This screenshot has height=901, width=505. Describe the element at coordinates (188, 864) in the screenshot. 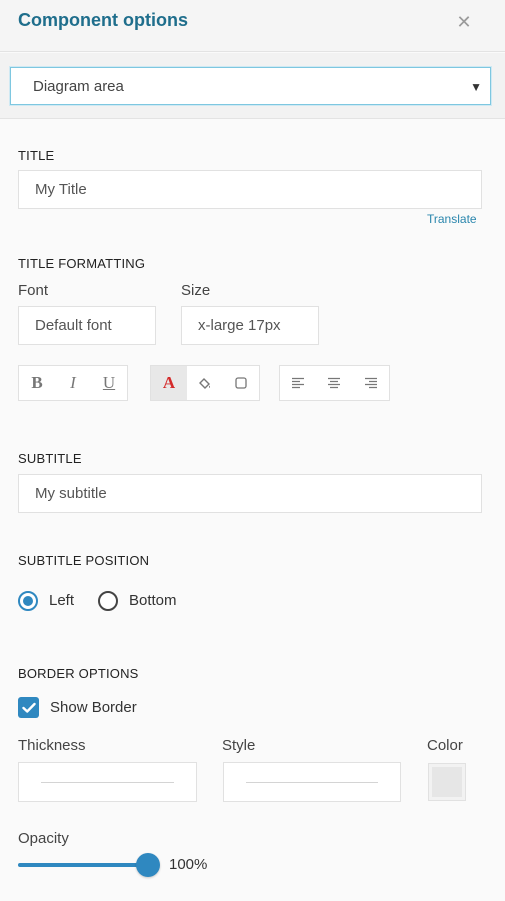

I see `opacity-value: 100%` at that location.